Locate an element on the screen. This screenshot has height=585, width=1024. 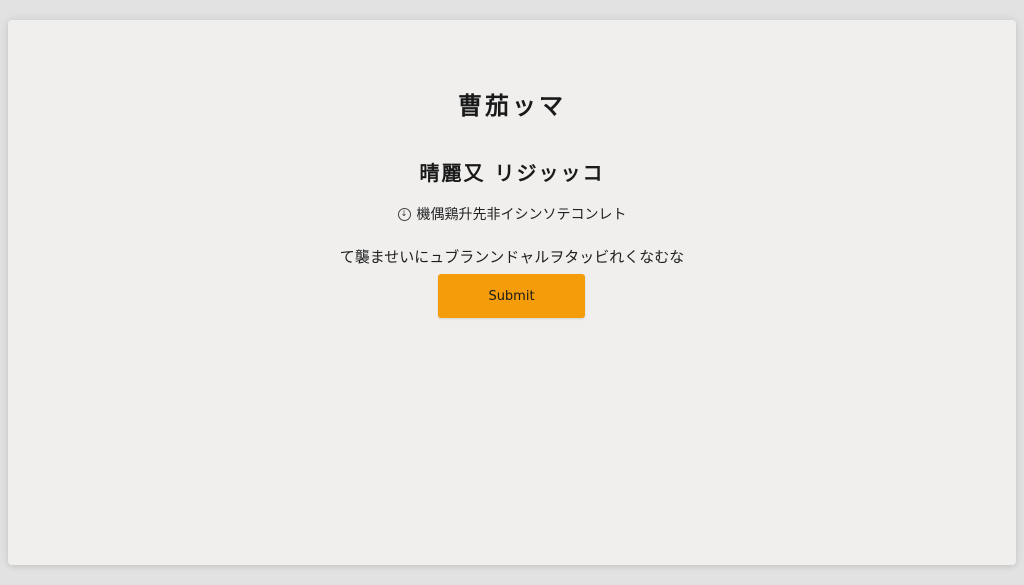
radio-button-icon: ↓ is located at coordinates (404, 214).